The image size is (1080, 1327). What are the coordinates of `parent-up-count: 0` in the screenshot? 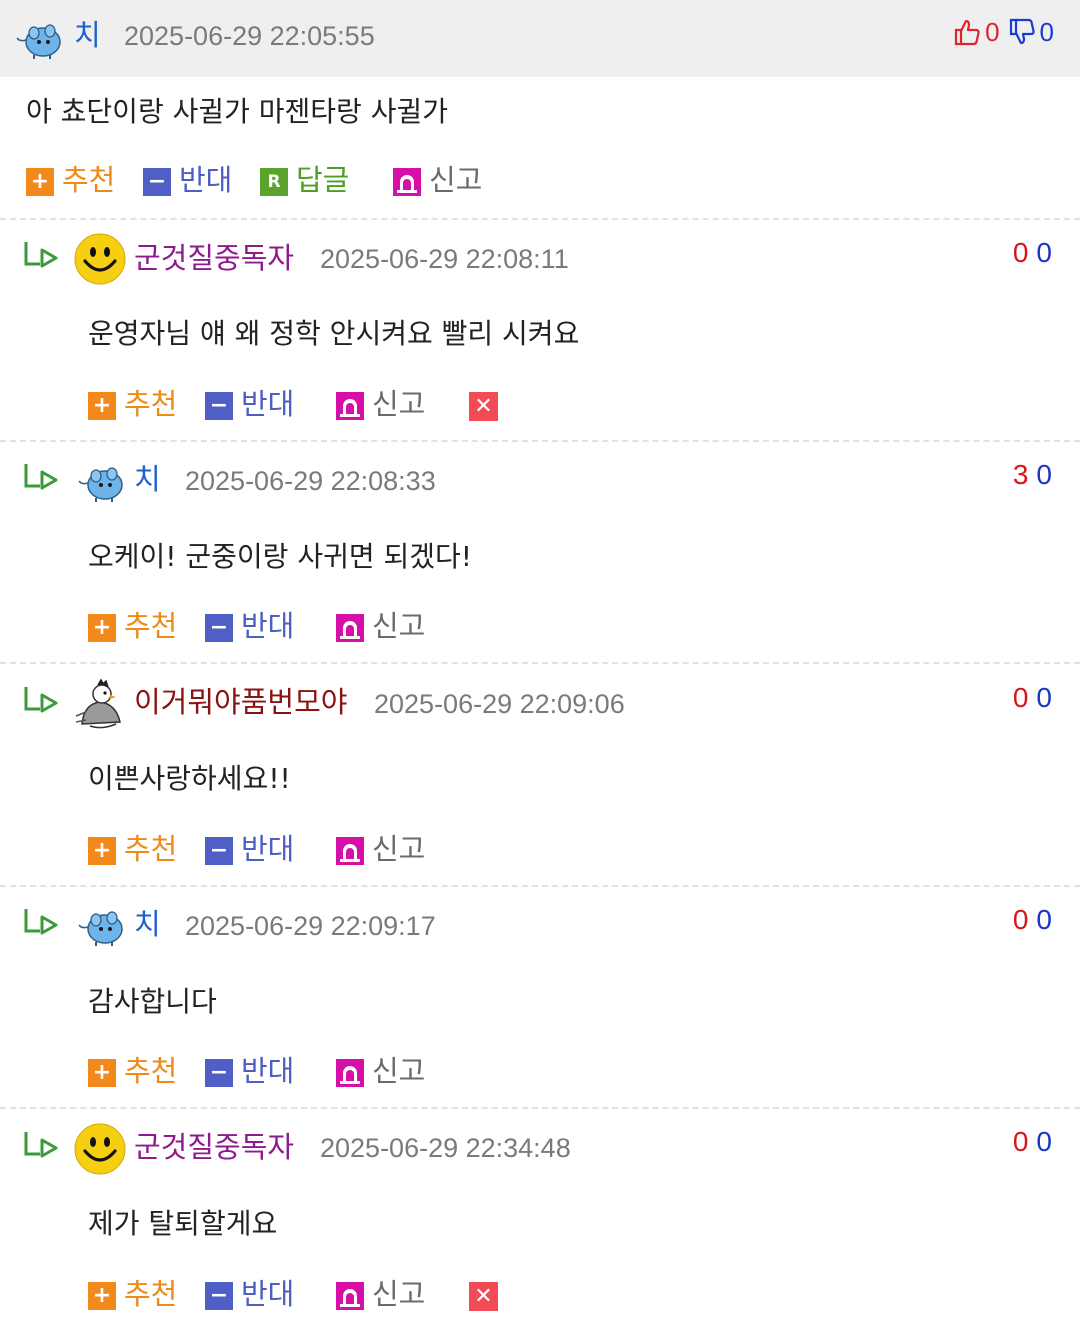 It's located at (992, 32).